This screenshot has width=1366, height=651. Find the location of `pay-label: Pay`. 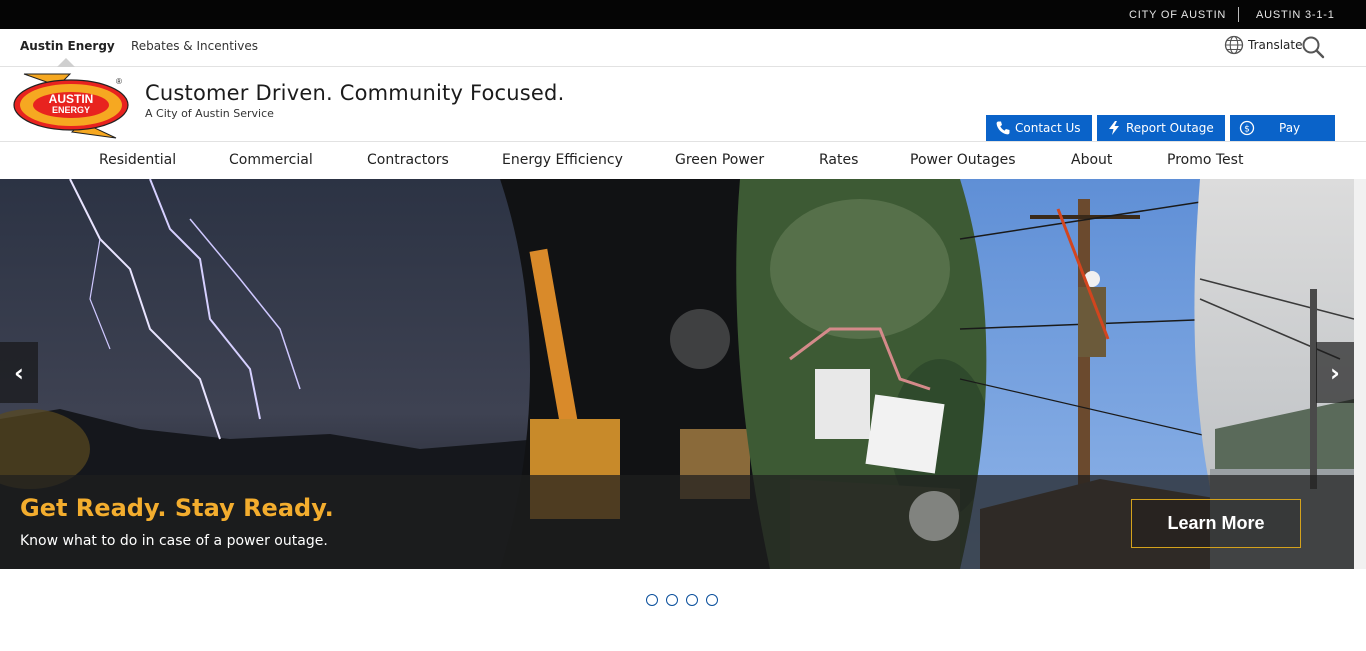

pay-label: Pay is located at coordinates (1290, 128).